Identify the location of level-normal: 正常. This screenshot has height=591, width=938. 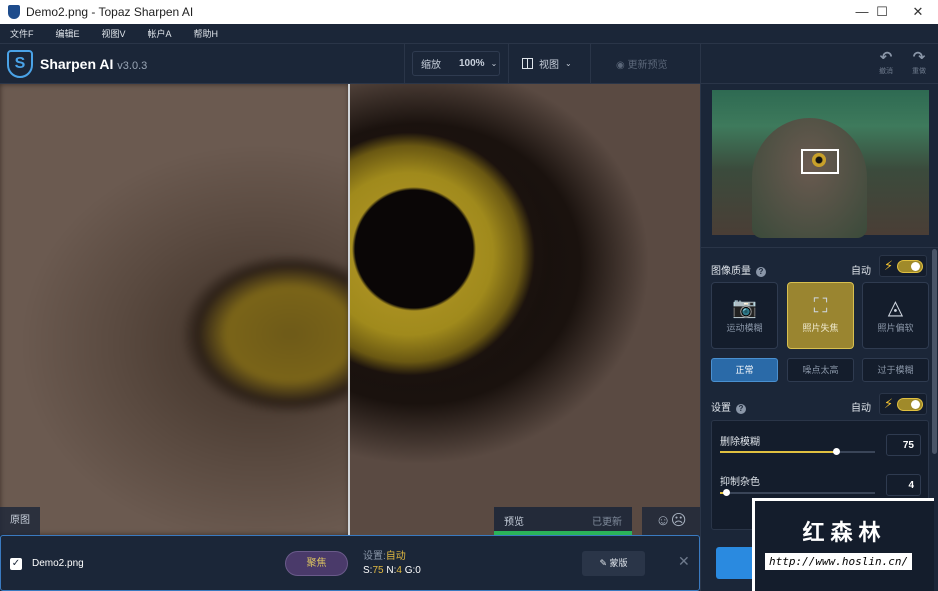
(744, 370).